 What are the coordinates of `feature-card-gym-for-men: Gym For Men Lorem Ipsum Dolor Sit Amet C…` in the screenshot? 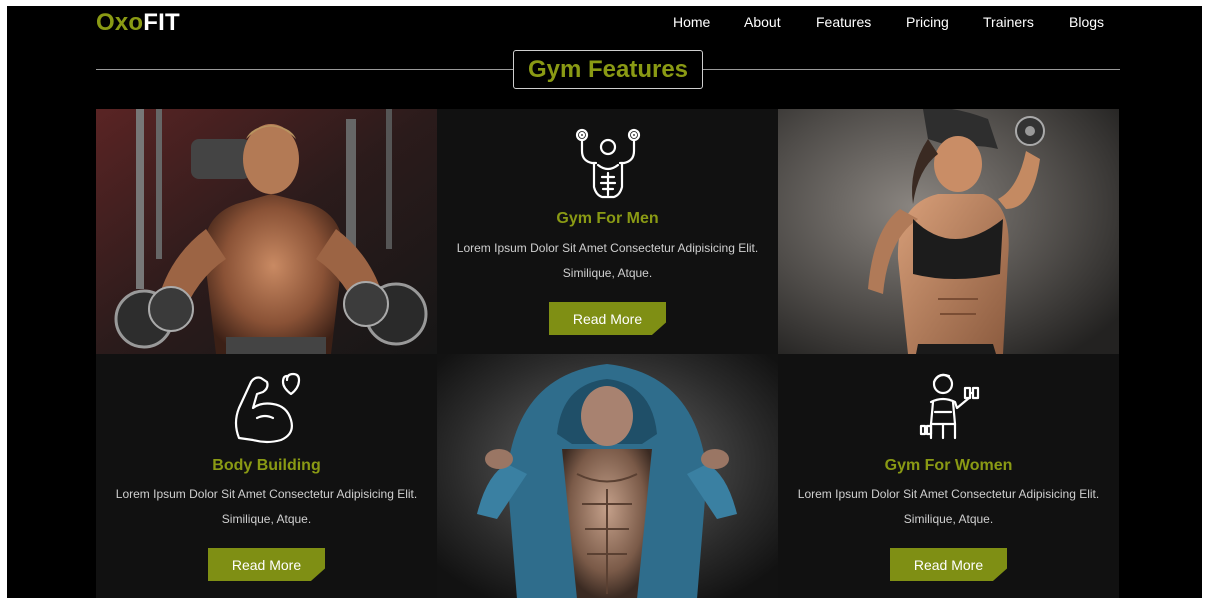 It's located at (607, 231).